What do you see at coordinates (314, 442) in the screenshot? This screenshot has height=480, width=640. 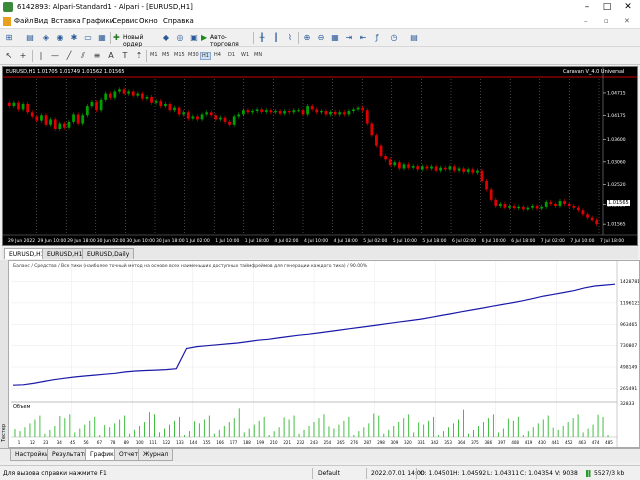 I see `volume-axis-label: 243` at bounding box center [314, 442].